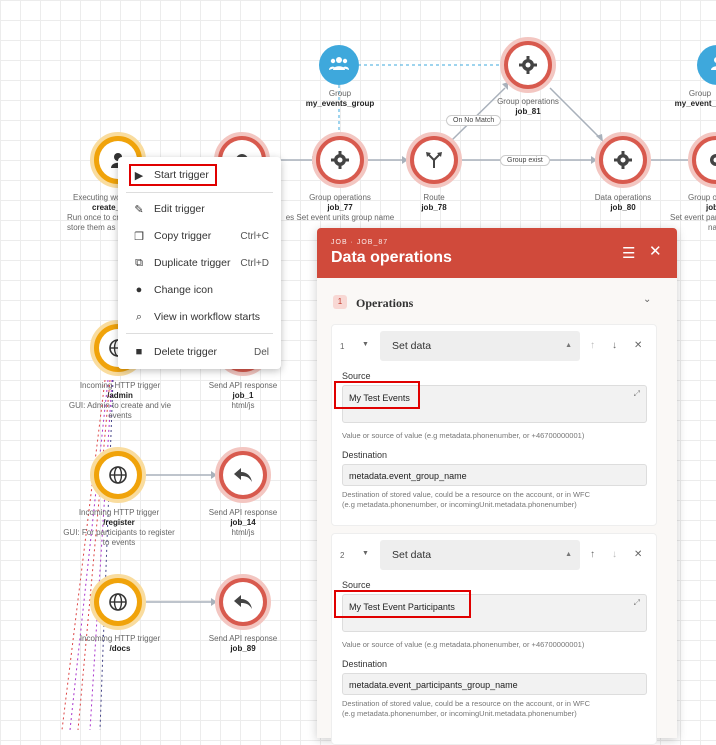  What do you see at coordinates (254, 263) in the screenshot?
I see `shortcut-label: Ctrl+D` at bounding box center [254, 263].